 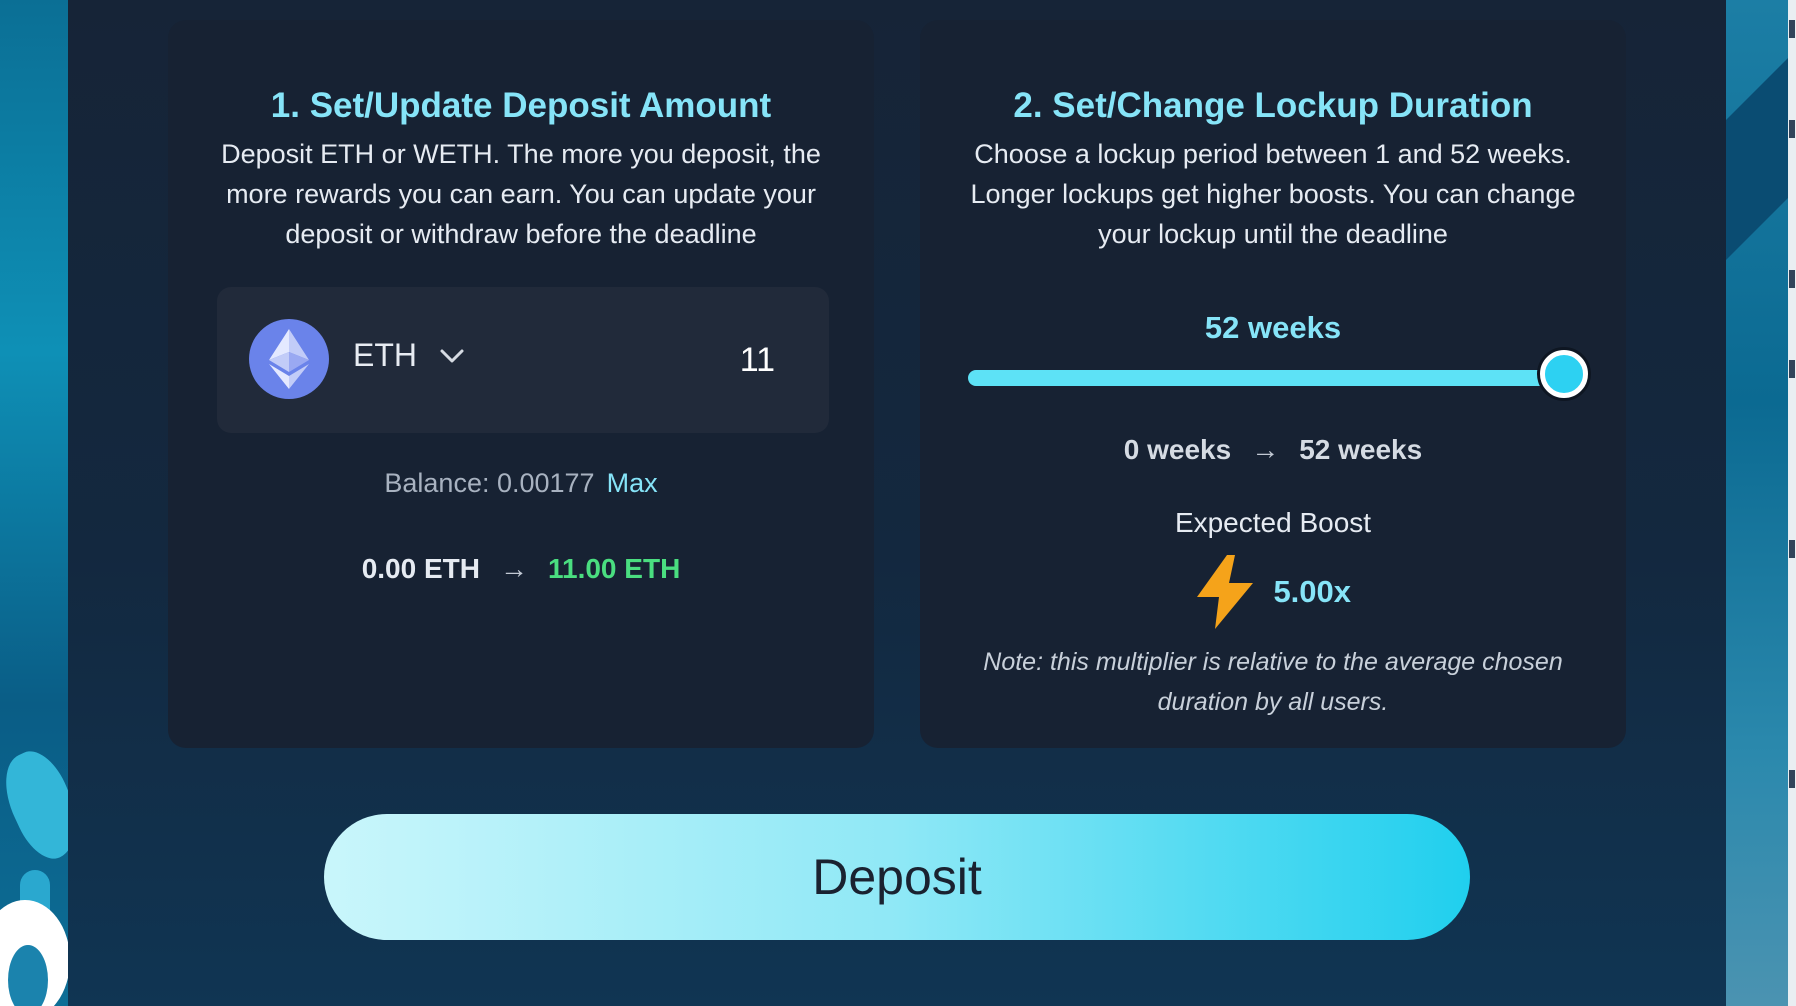 I want to click on new-deposit-amount: 11.00 ETH, so click(x=614, y=568).